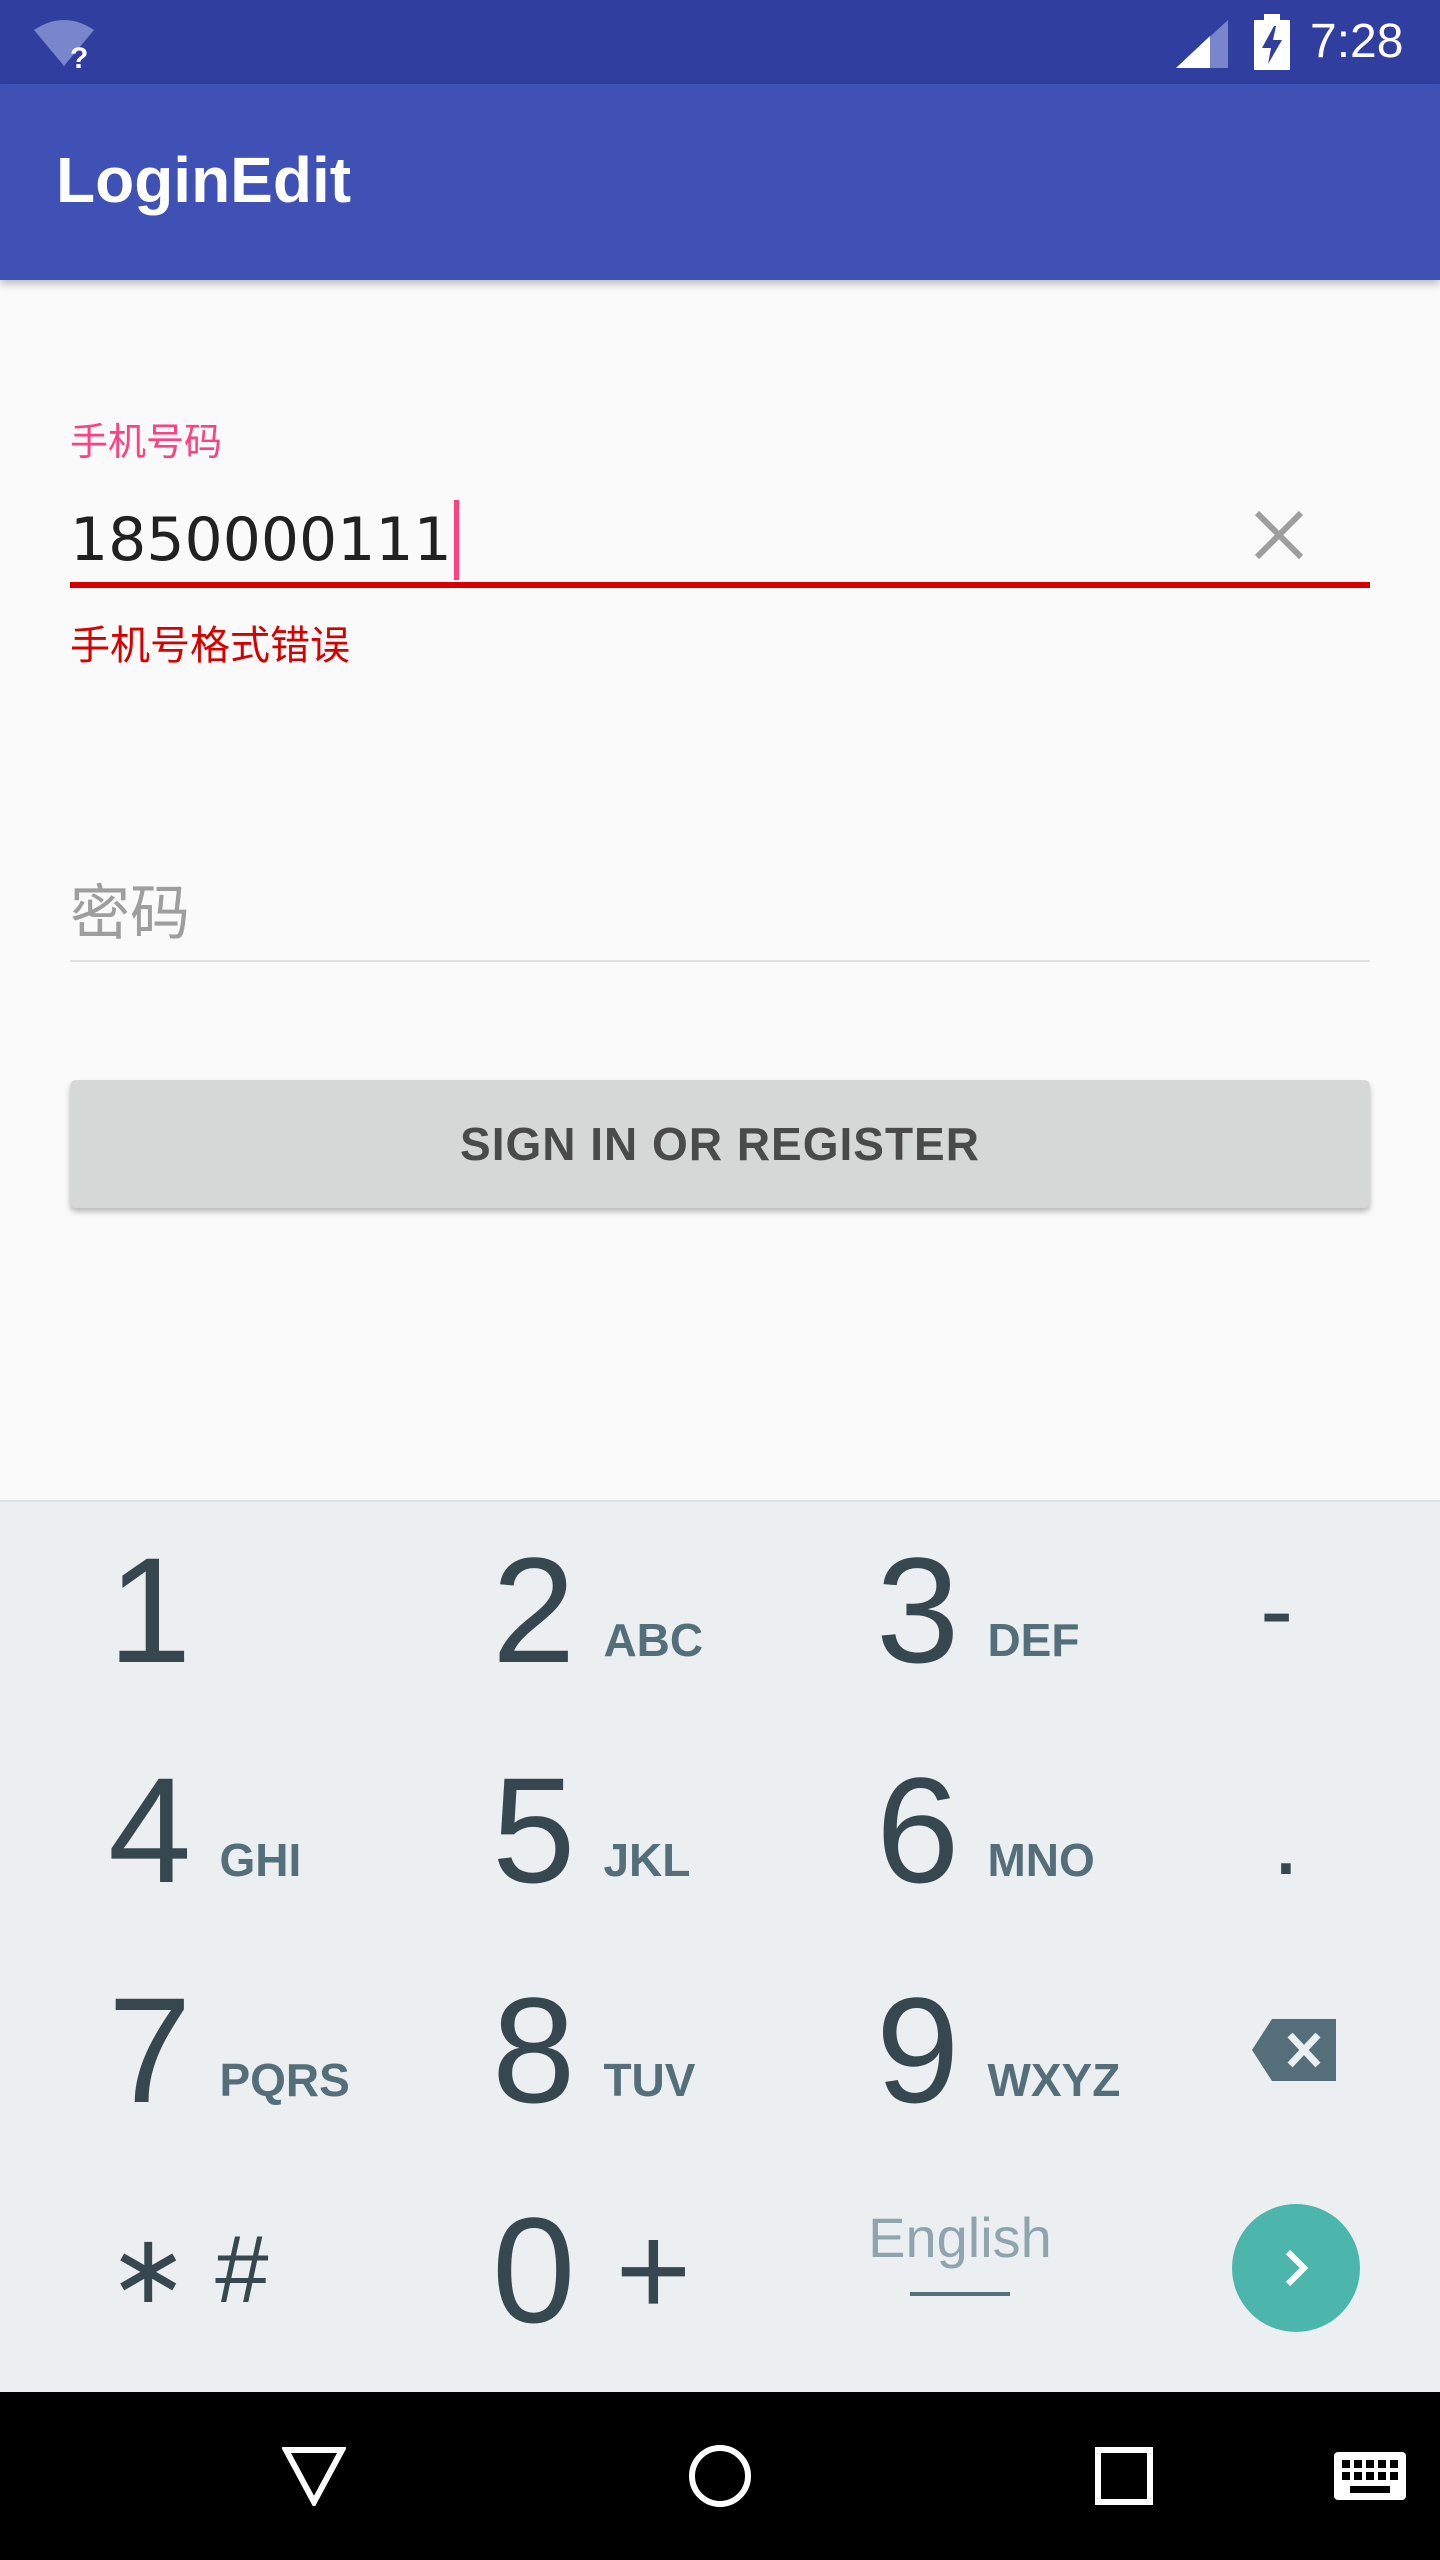  I want to click on key-star-hash: ∗ #, so click(288, 2270).